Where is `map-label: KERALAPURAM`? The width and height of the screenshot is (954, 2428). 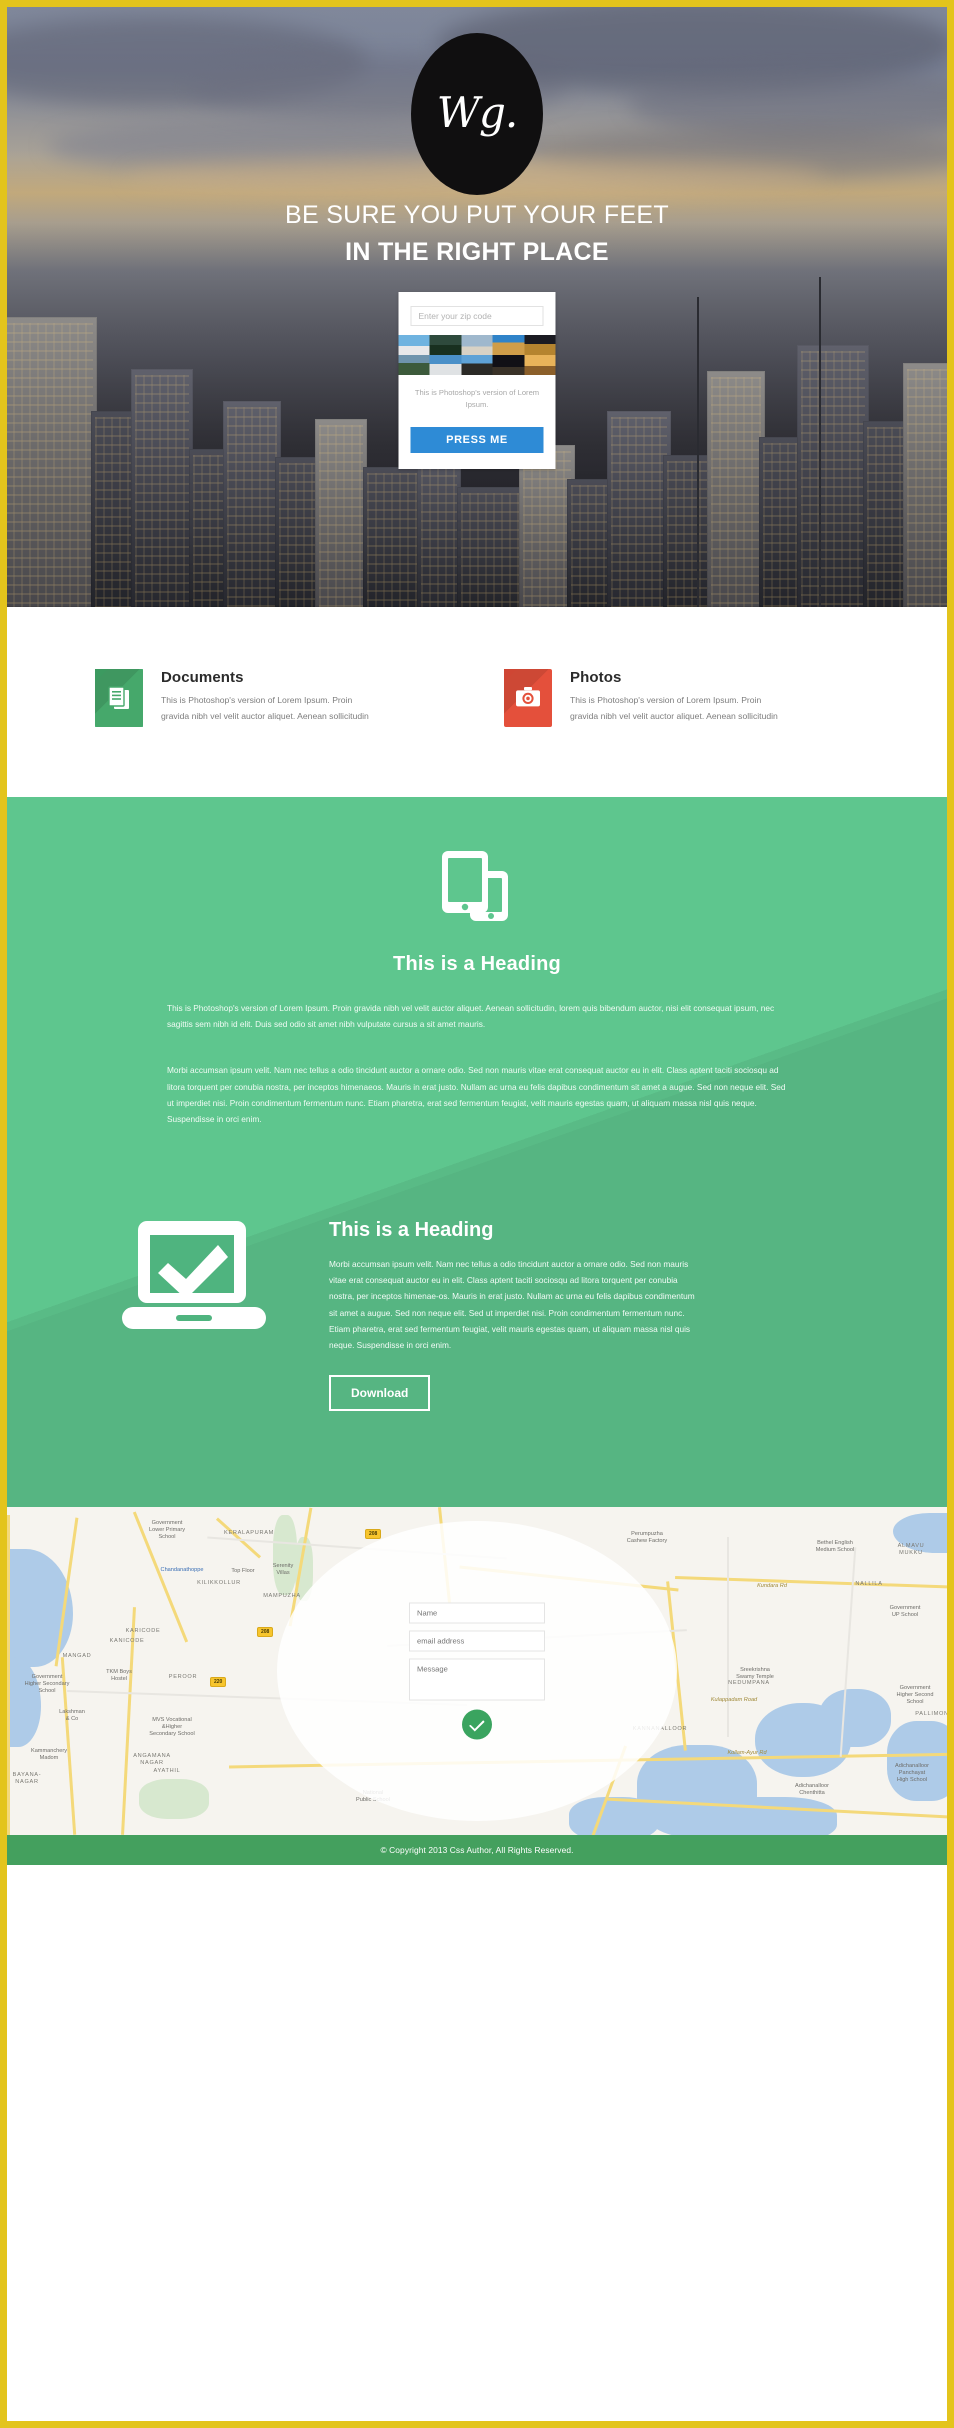 map-label: KERALAPURAM is located at coordinates (249, 1533).